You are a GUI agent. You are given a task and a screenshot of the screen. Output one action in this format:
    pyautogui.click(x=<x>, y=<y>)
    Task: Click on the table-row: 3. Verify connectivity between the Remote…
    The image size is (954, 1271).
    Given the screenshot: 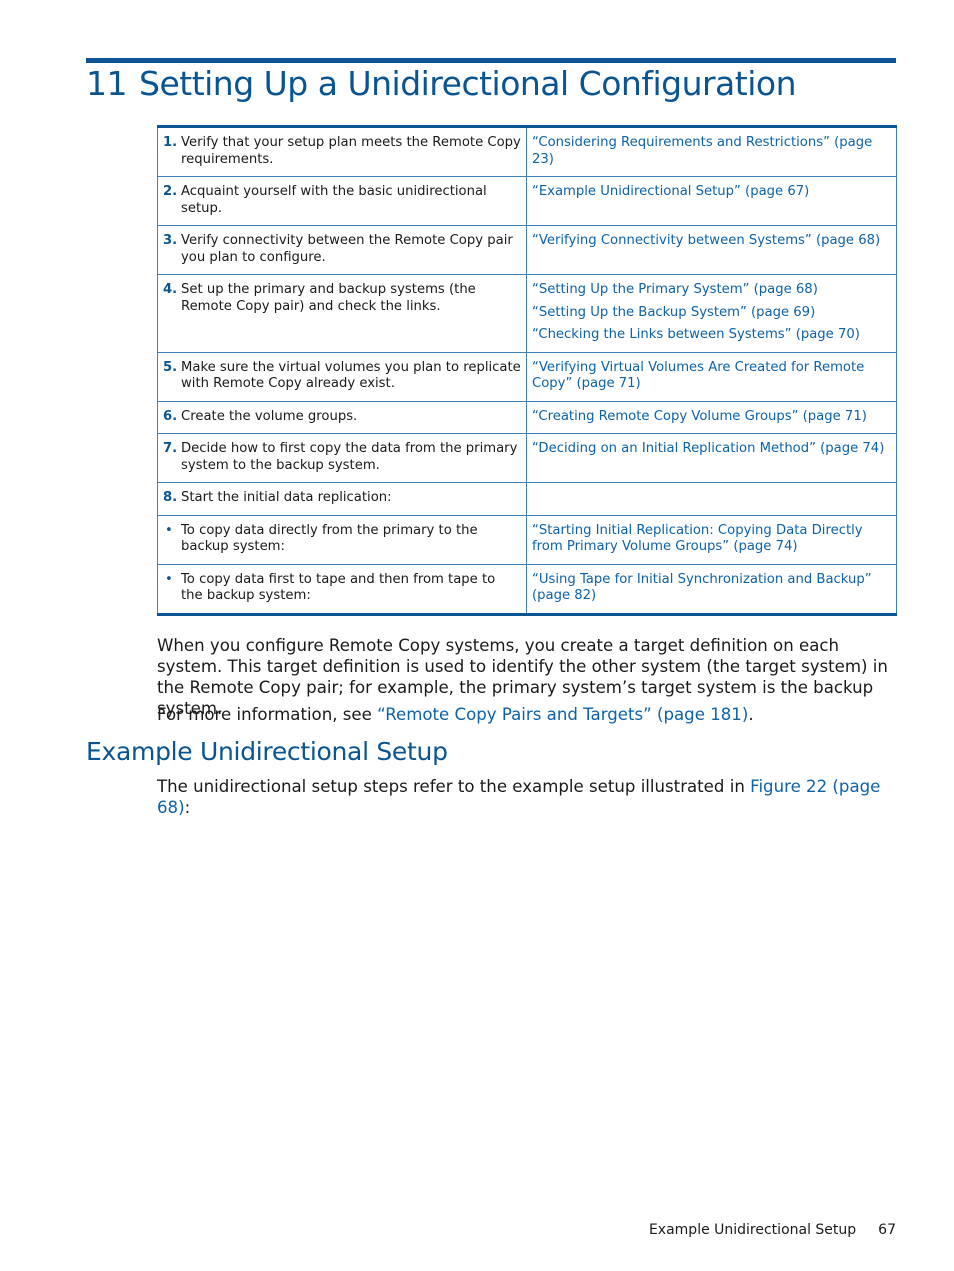 What is the action you would take?
    pyautogui.click(x=527, y=250)
    